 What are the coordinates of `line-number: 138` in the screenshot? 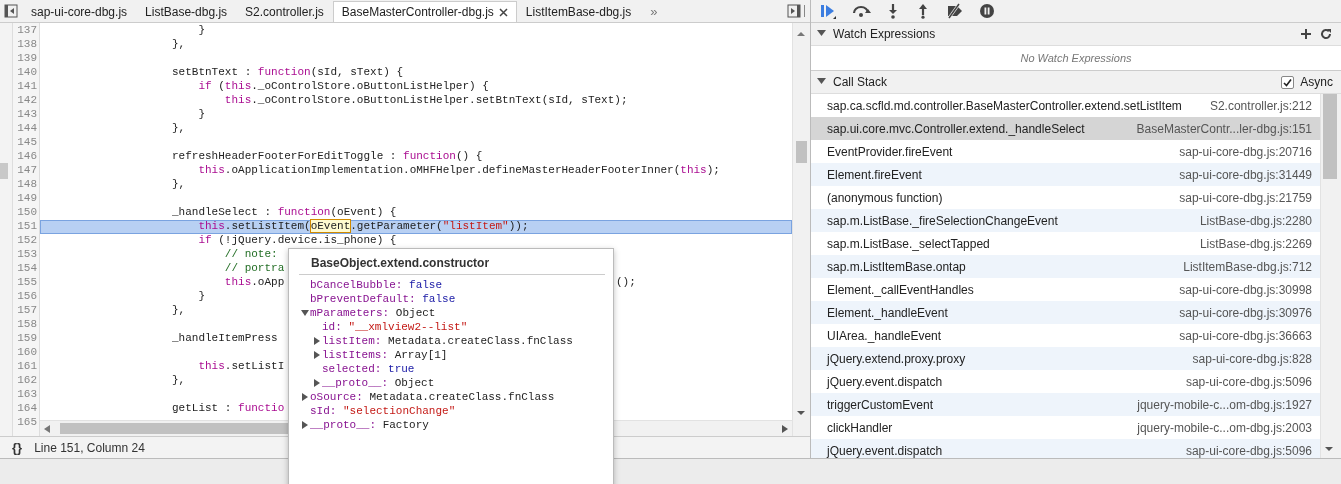 It's located at (27, 45).